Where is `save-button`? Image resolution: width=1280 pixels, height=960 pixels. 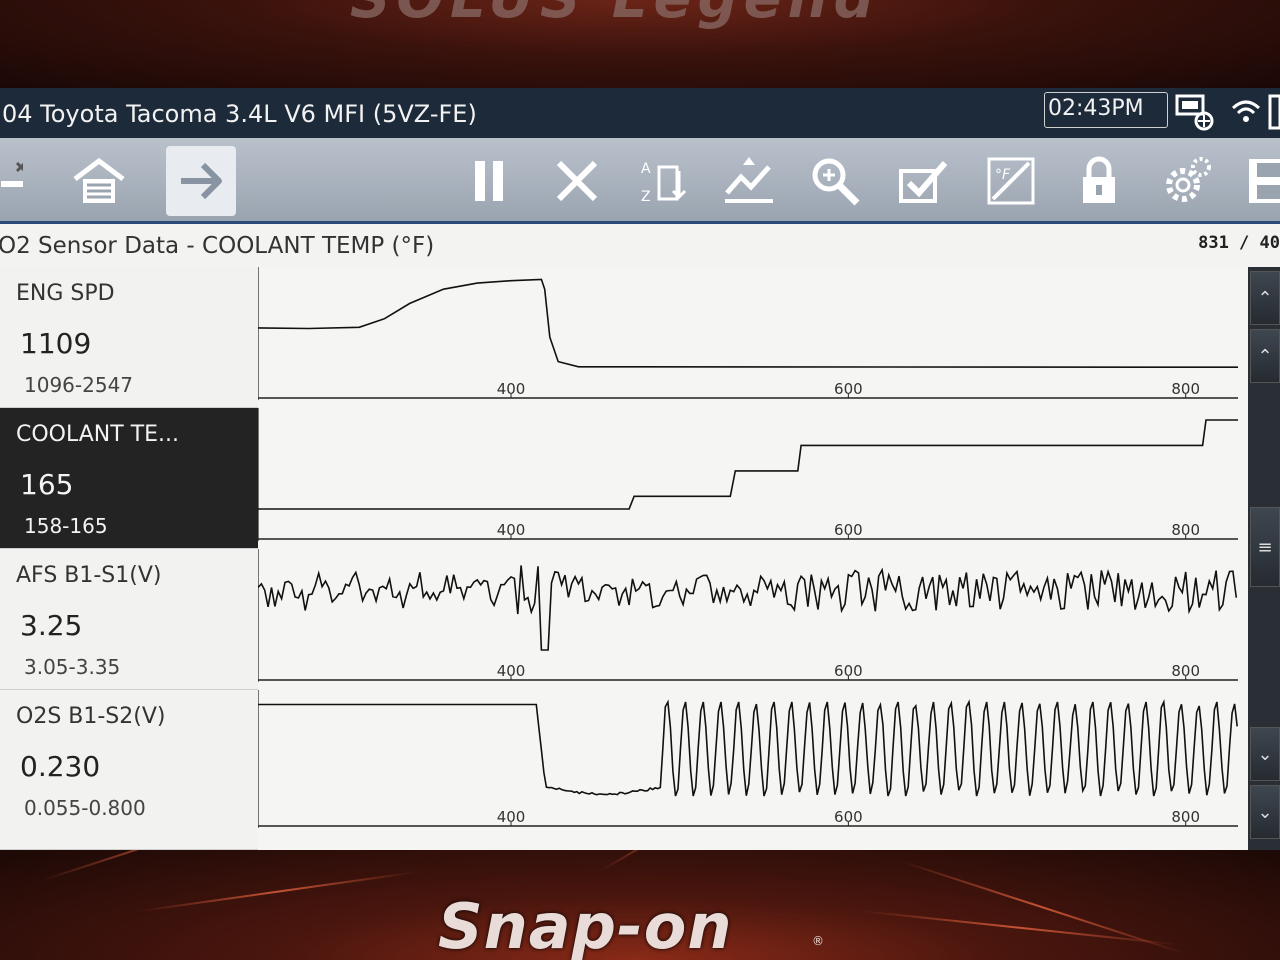 save-button is located at coordinates (1258, 181).